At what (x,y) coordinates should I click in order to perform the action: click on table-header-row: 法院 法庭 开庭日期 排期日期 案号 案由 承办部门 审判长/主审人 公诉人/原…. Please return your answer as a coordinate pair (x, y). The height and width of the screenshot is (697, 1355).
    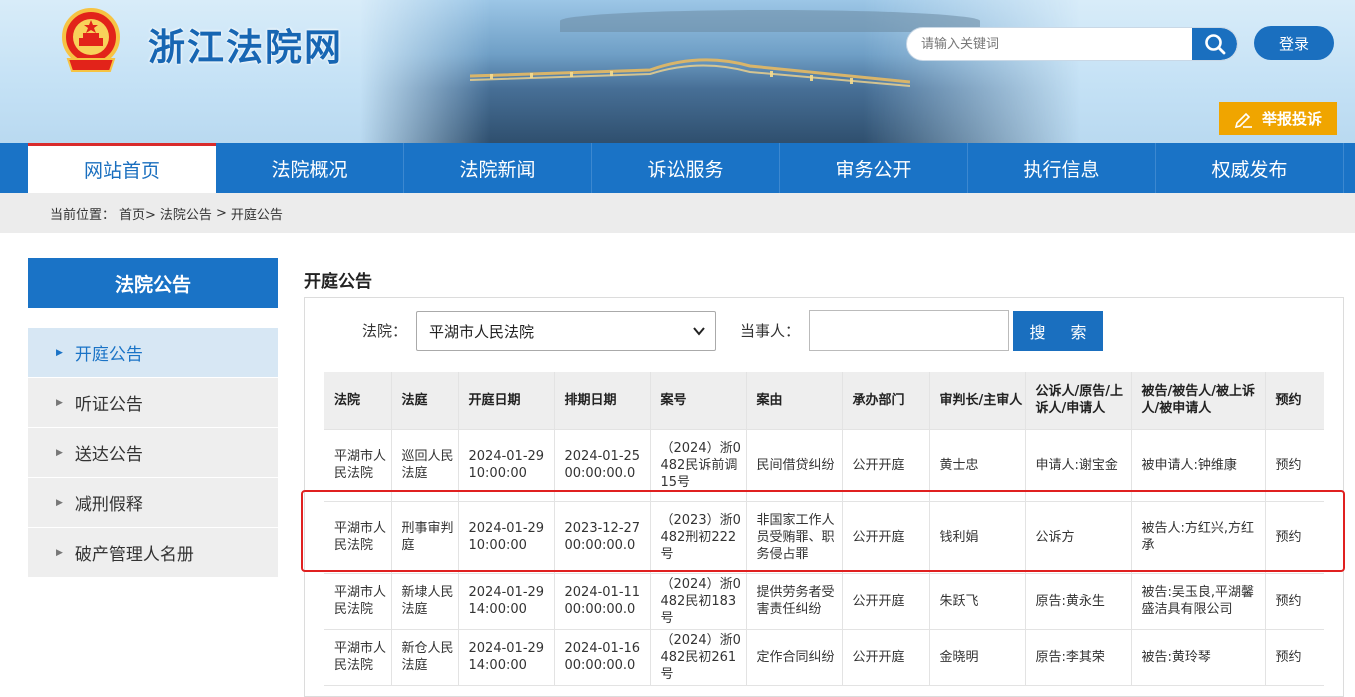
    Looking at the image, I should click on (824, 401).